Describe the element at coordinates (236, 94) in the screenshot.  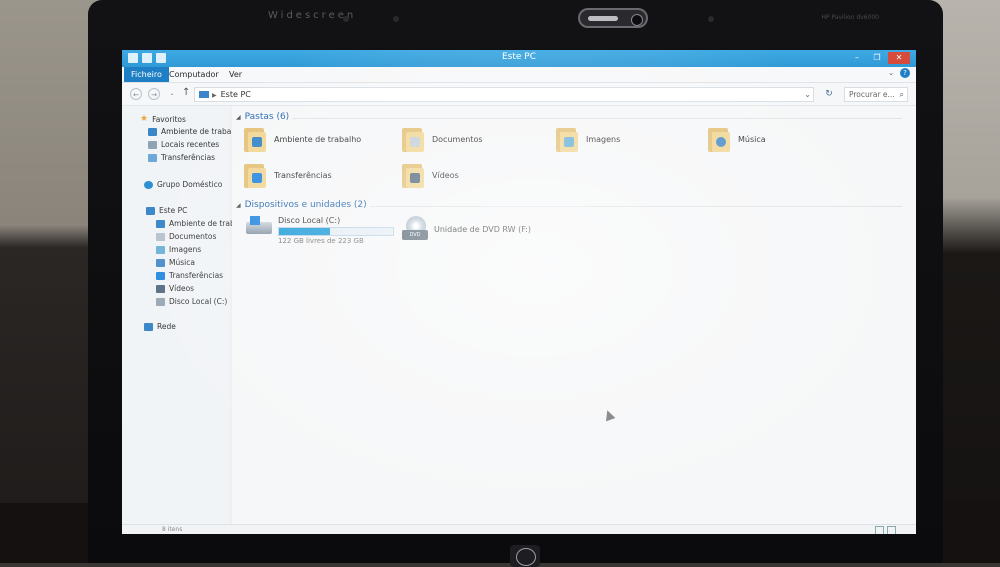
I see `breadcrumb-este-pc: Este PC` at that location.